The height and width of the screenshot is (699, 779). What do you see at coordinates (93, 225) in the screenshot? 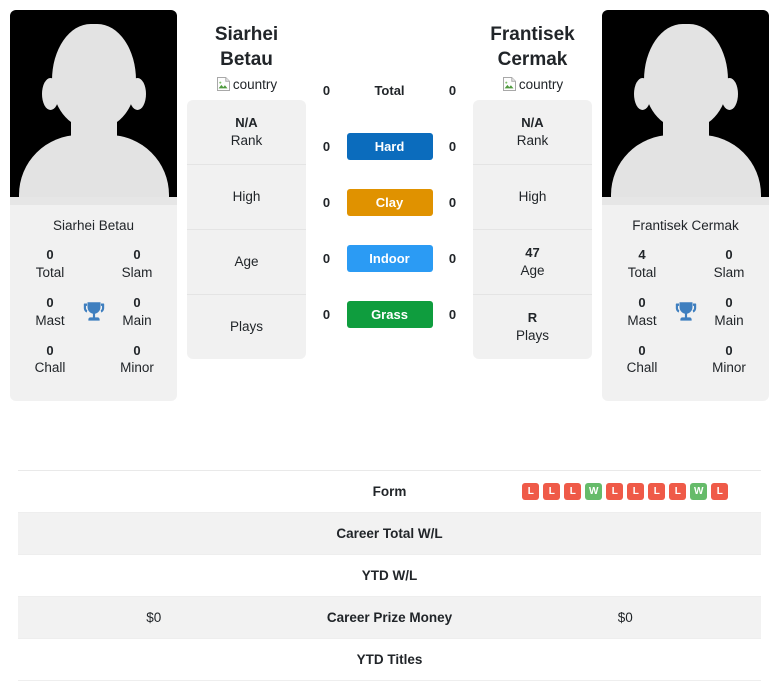
I see `left-player-card-name: Siarhei Betau` at bounding box center [93, 225].